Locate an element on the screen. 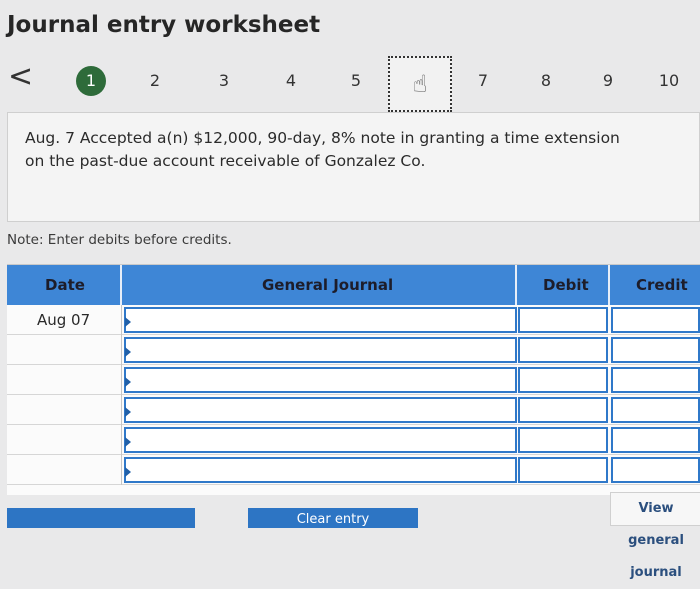  page-title: Journal entry worksheet is located at coordinates (164, 25).